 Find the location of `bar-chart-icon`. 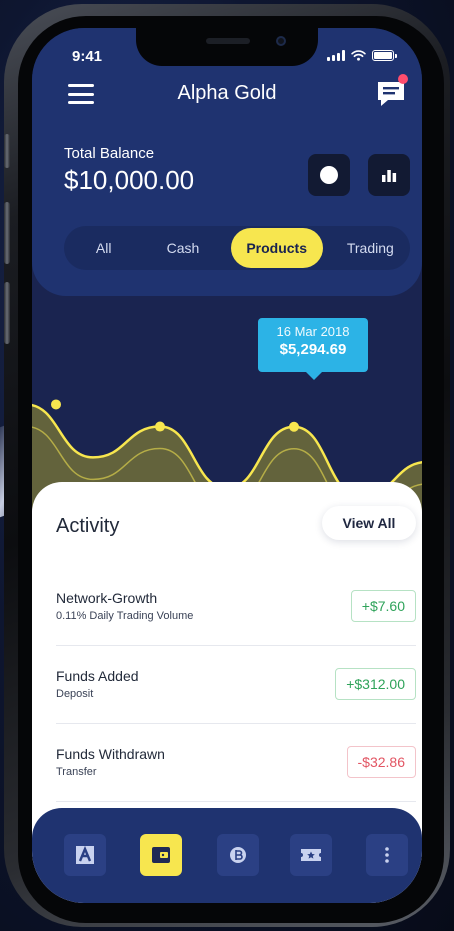

bar-chart-icon is located at coordinates (389, 176).